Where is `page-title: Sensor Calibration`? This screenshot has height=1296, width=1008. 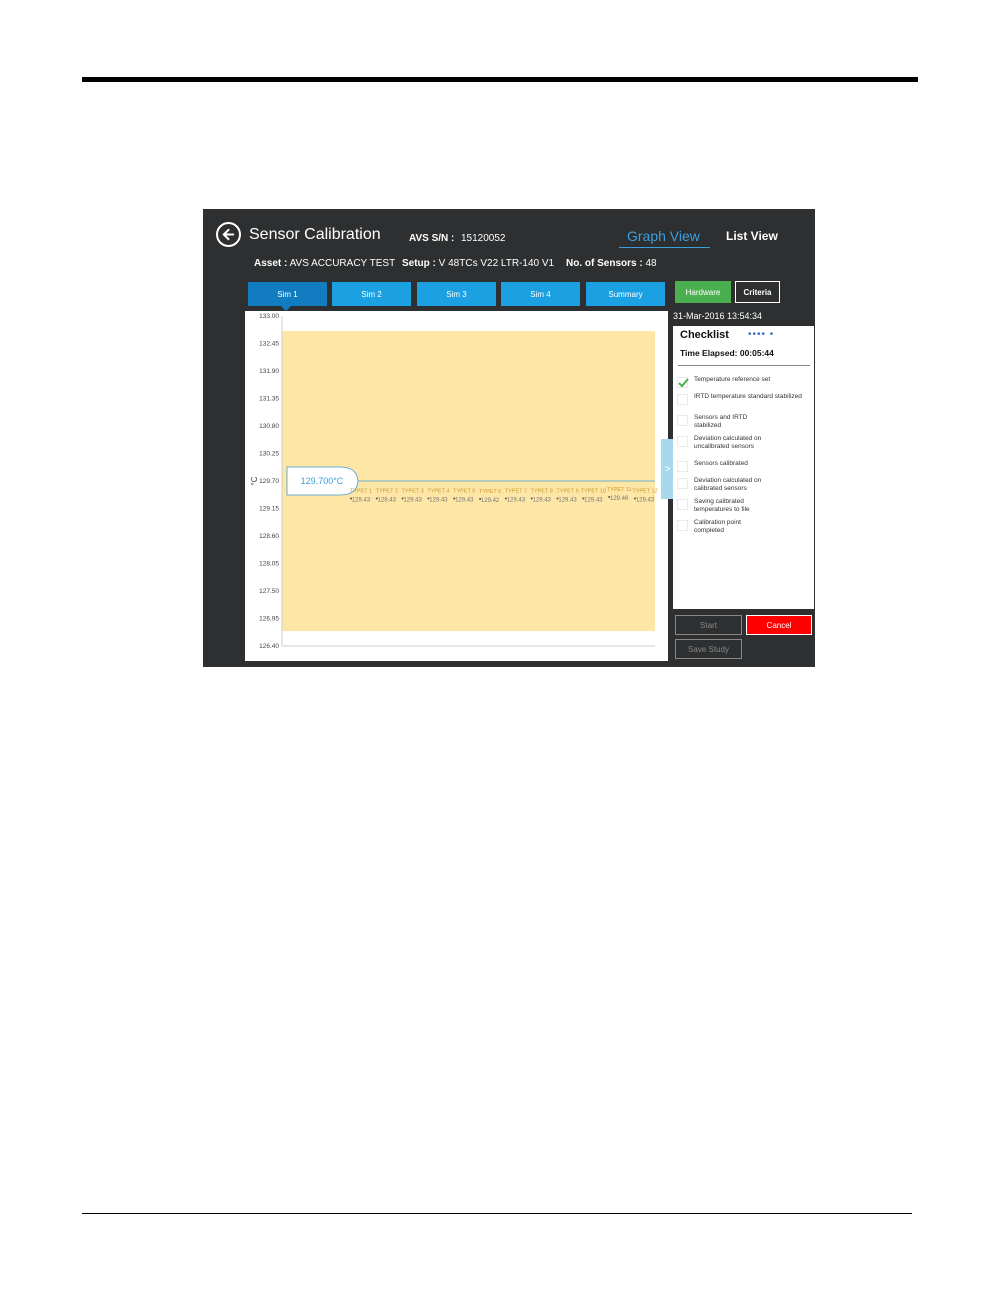
page-title: Sensor Calibration is located at coordinates (315, 234).